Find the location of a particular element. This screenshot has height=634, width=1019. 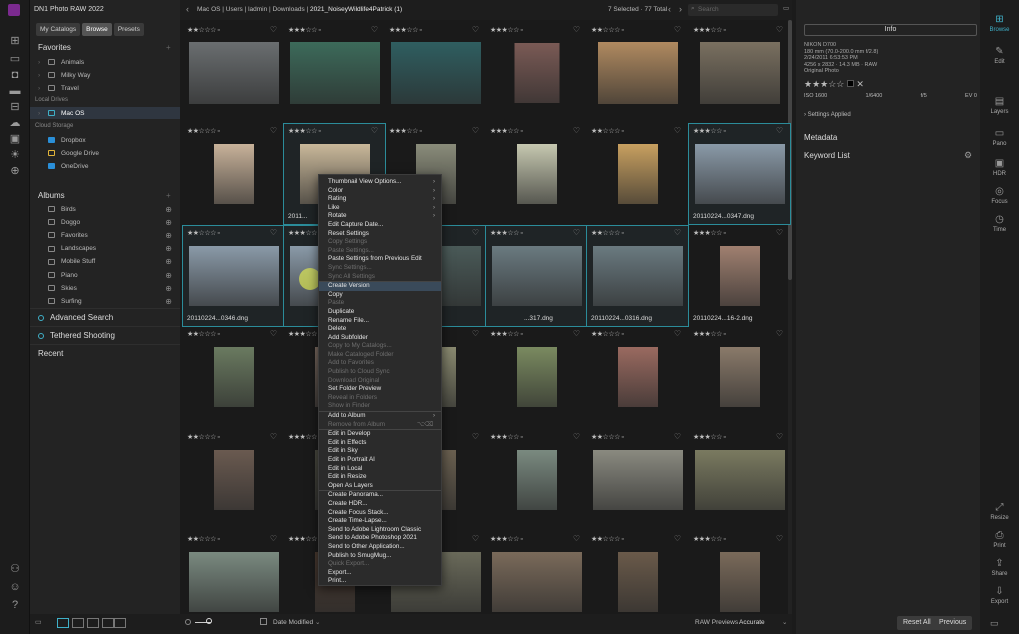

menu-item: Edit in Sky is located at coordinates (380, 451).